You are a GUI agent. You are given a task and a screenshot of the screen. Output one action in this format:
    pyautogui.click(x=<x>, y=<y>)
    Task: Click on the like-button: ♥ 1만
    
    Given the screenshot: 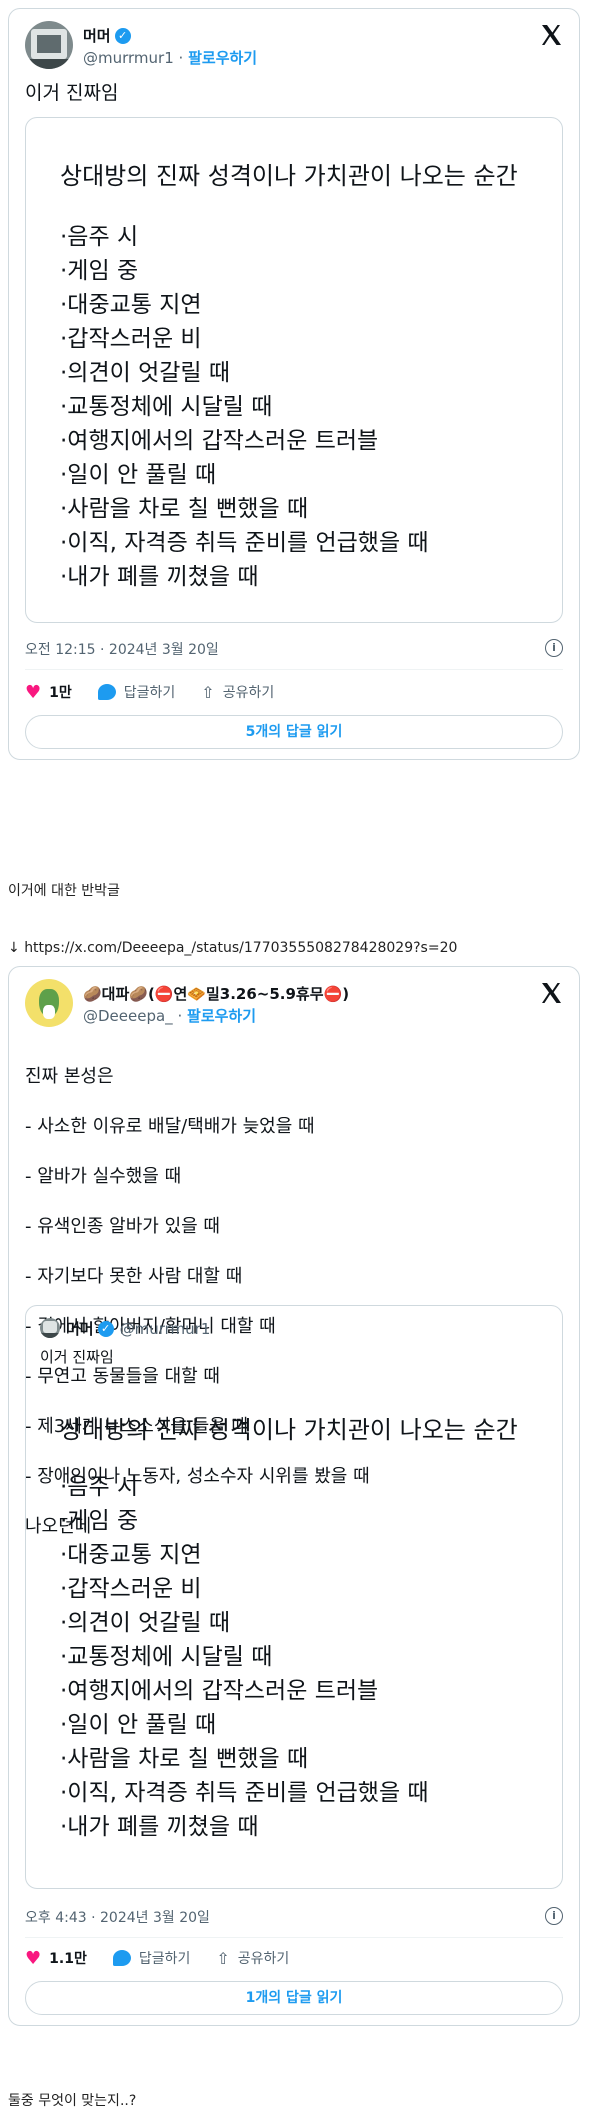 What is the action you would take?
    pyautogui.click(x=48, y=692)
    